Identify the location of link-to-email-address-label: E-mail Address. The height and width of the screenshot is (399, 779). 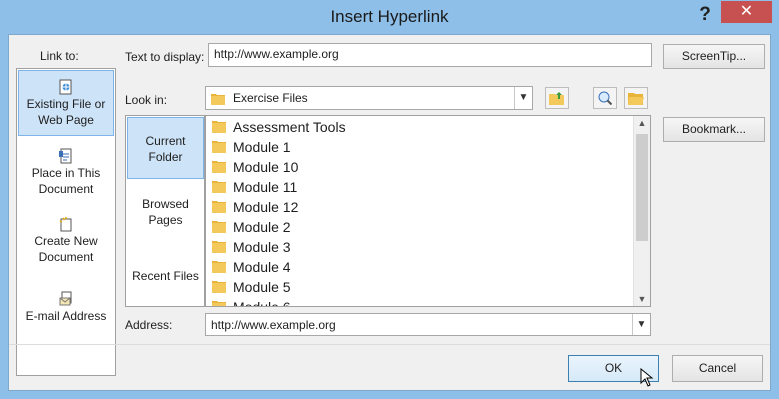
(66, 316).